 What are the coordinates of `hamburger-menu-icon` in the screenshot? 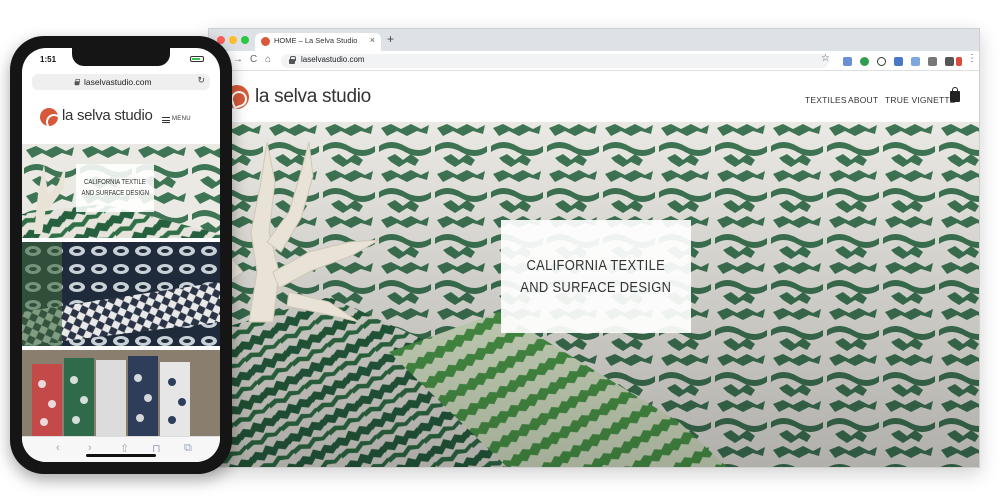 It's located at (166, 120).